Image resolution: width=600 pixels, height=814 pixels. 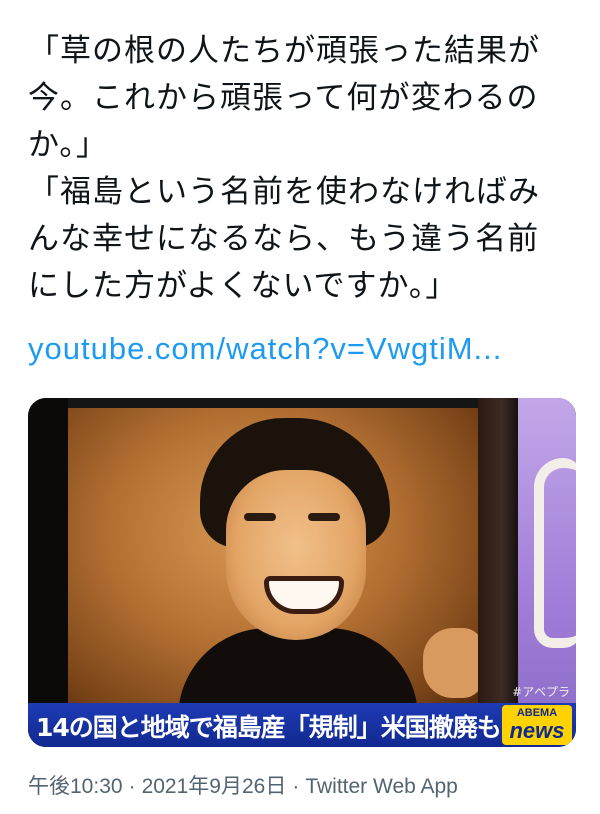 What do you see at coordinates (283, 98) in the screenshot?
I see `tweet-text-line-2: 今。これから頑張って何が変わるの` at bounding box center [283, 98].